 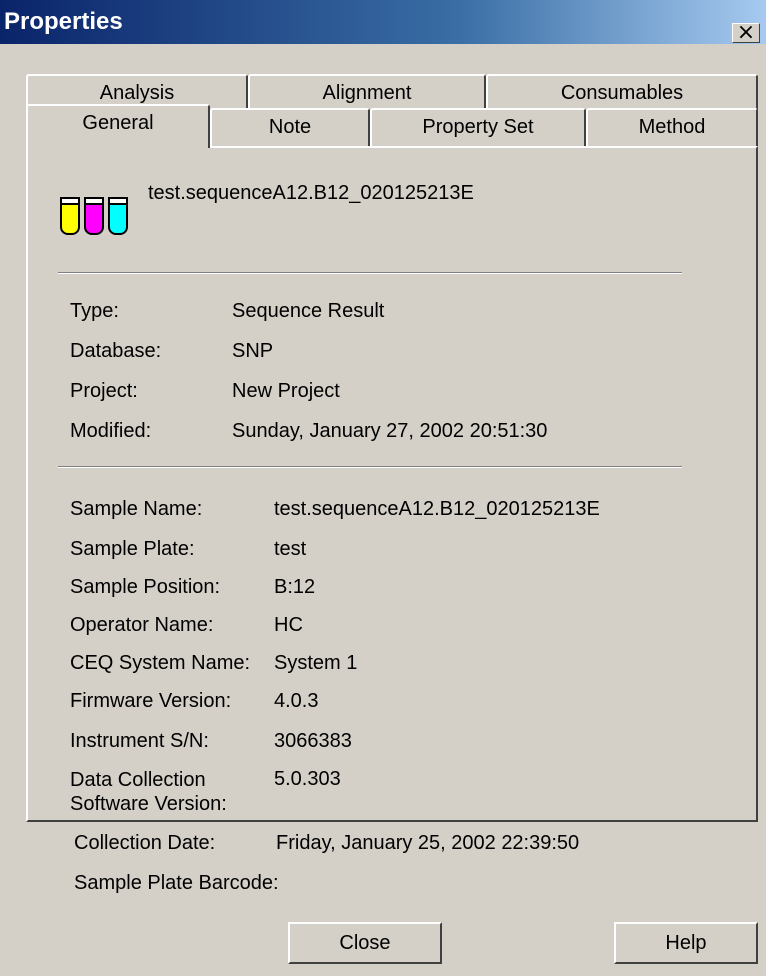 I want to click on close-button: Close, so click(x=365, y=943).